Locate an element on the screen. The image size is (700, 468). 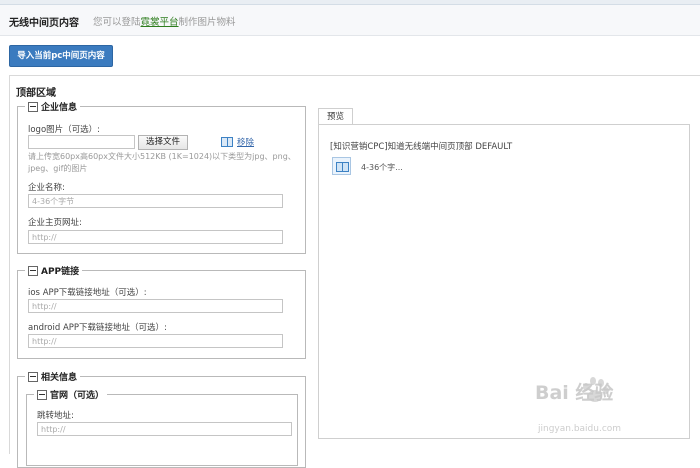
official-legend: 官网（可选） is located at coordinates (71, 394).